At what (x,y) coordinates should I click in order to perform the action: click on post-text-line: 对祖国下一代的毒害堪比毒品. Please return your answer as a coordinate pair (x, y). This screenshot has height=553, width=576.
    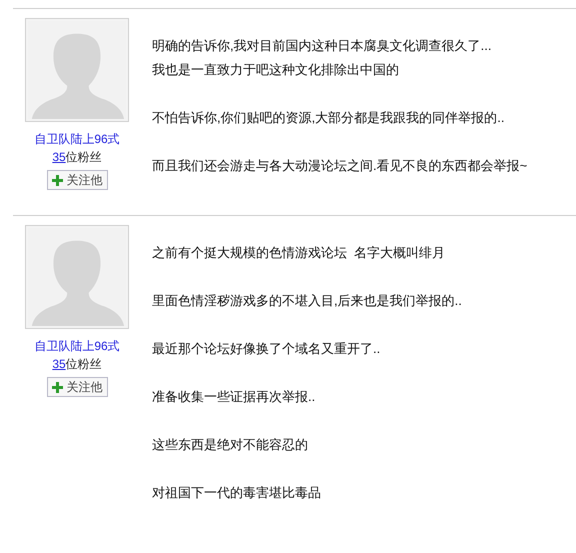
    Looking at the image, I should click on (237, 493).